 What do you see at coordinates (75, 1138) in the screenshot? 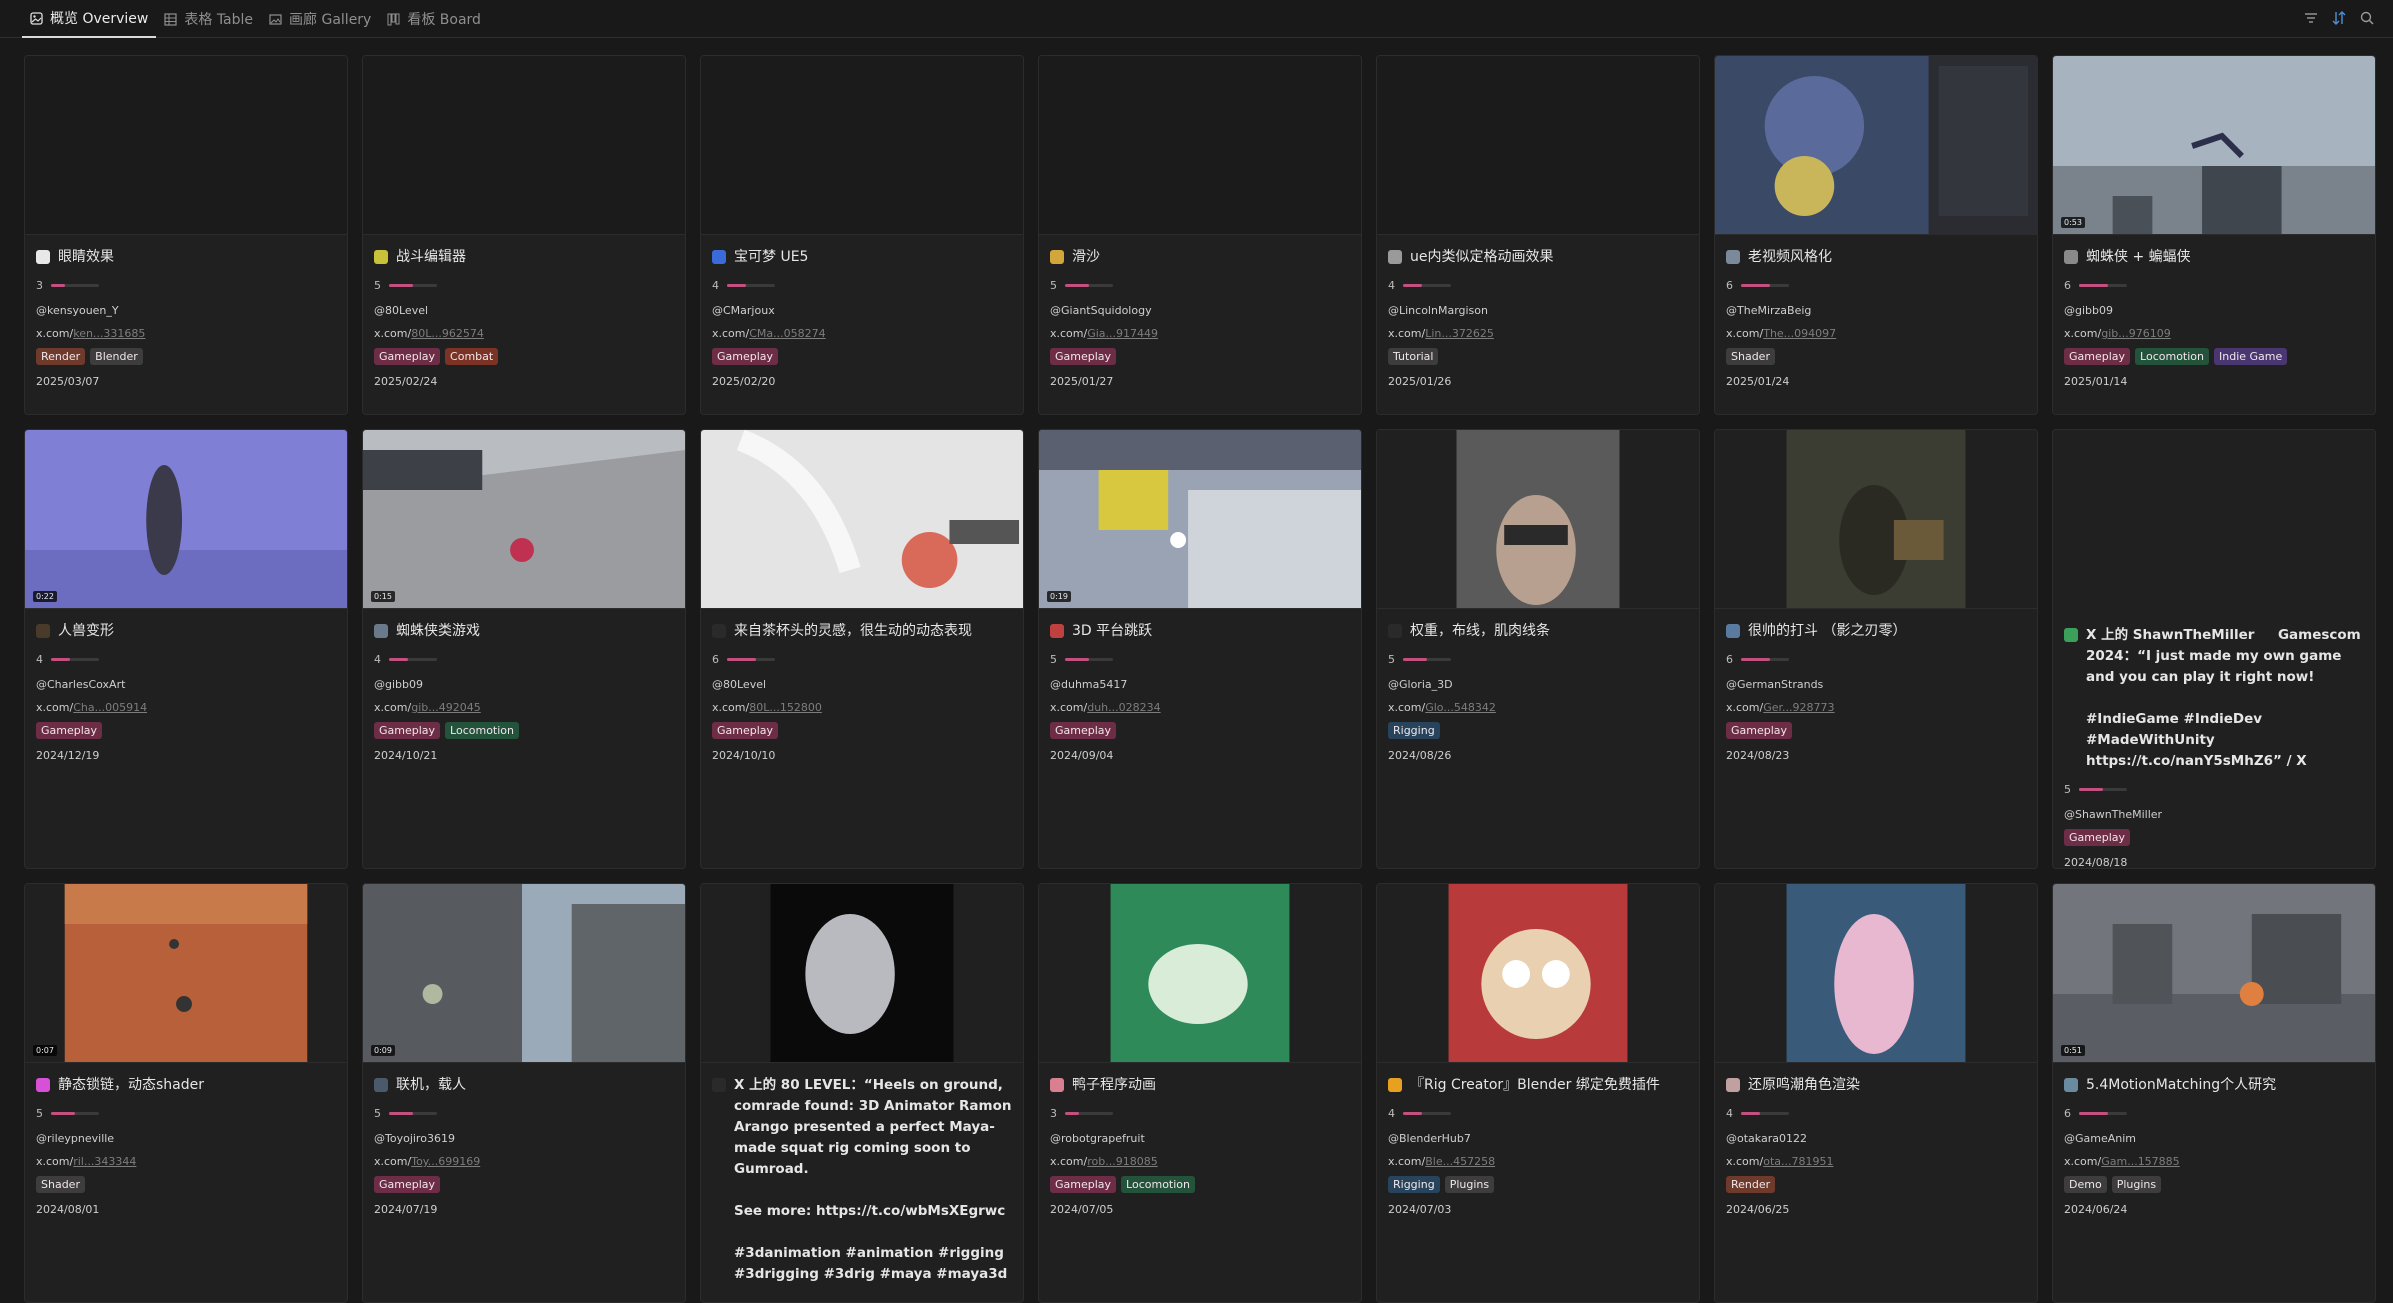
I see `author-handle: @rileypneville` at bounding box center [75, 1138].